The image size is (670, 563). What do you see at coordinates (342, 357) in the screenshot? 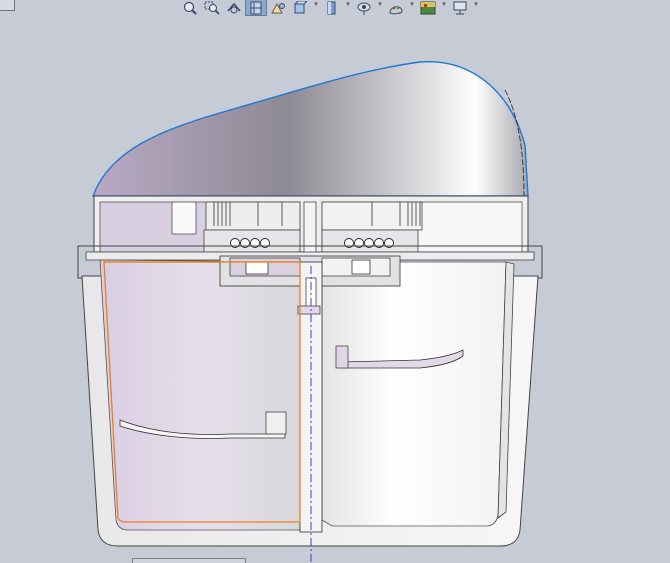
I see `right-vane-mount` at bounding box center [342, 357].